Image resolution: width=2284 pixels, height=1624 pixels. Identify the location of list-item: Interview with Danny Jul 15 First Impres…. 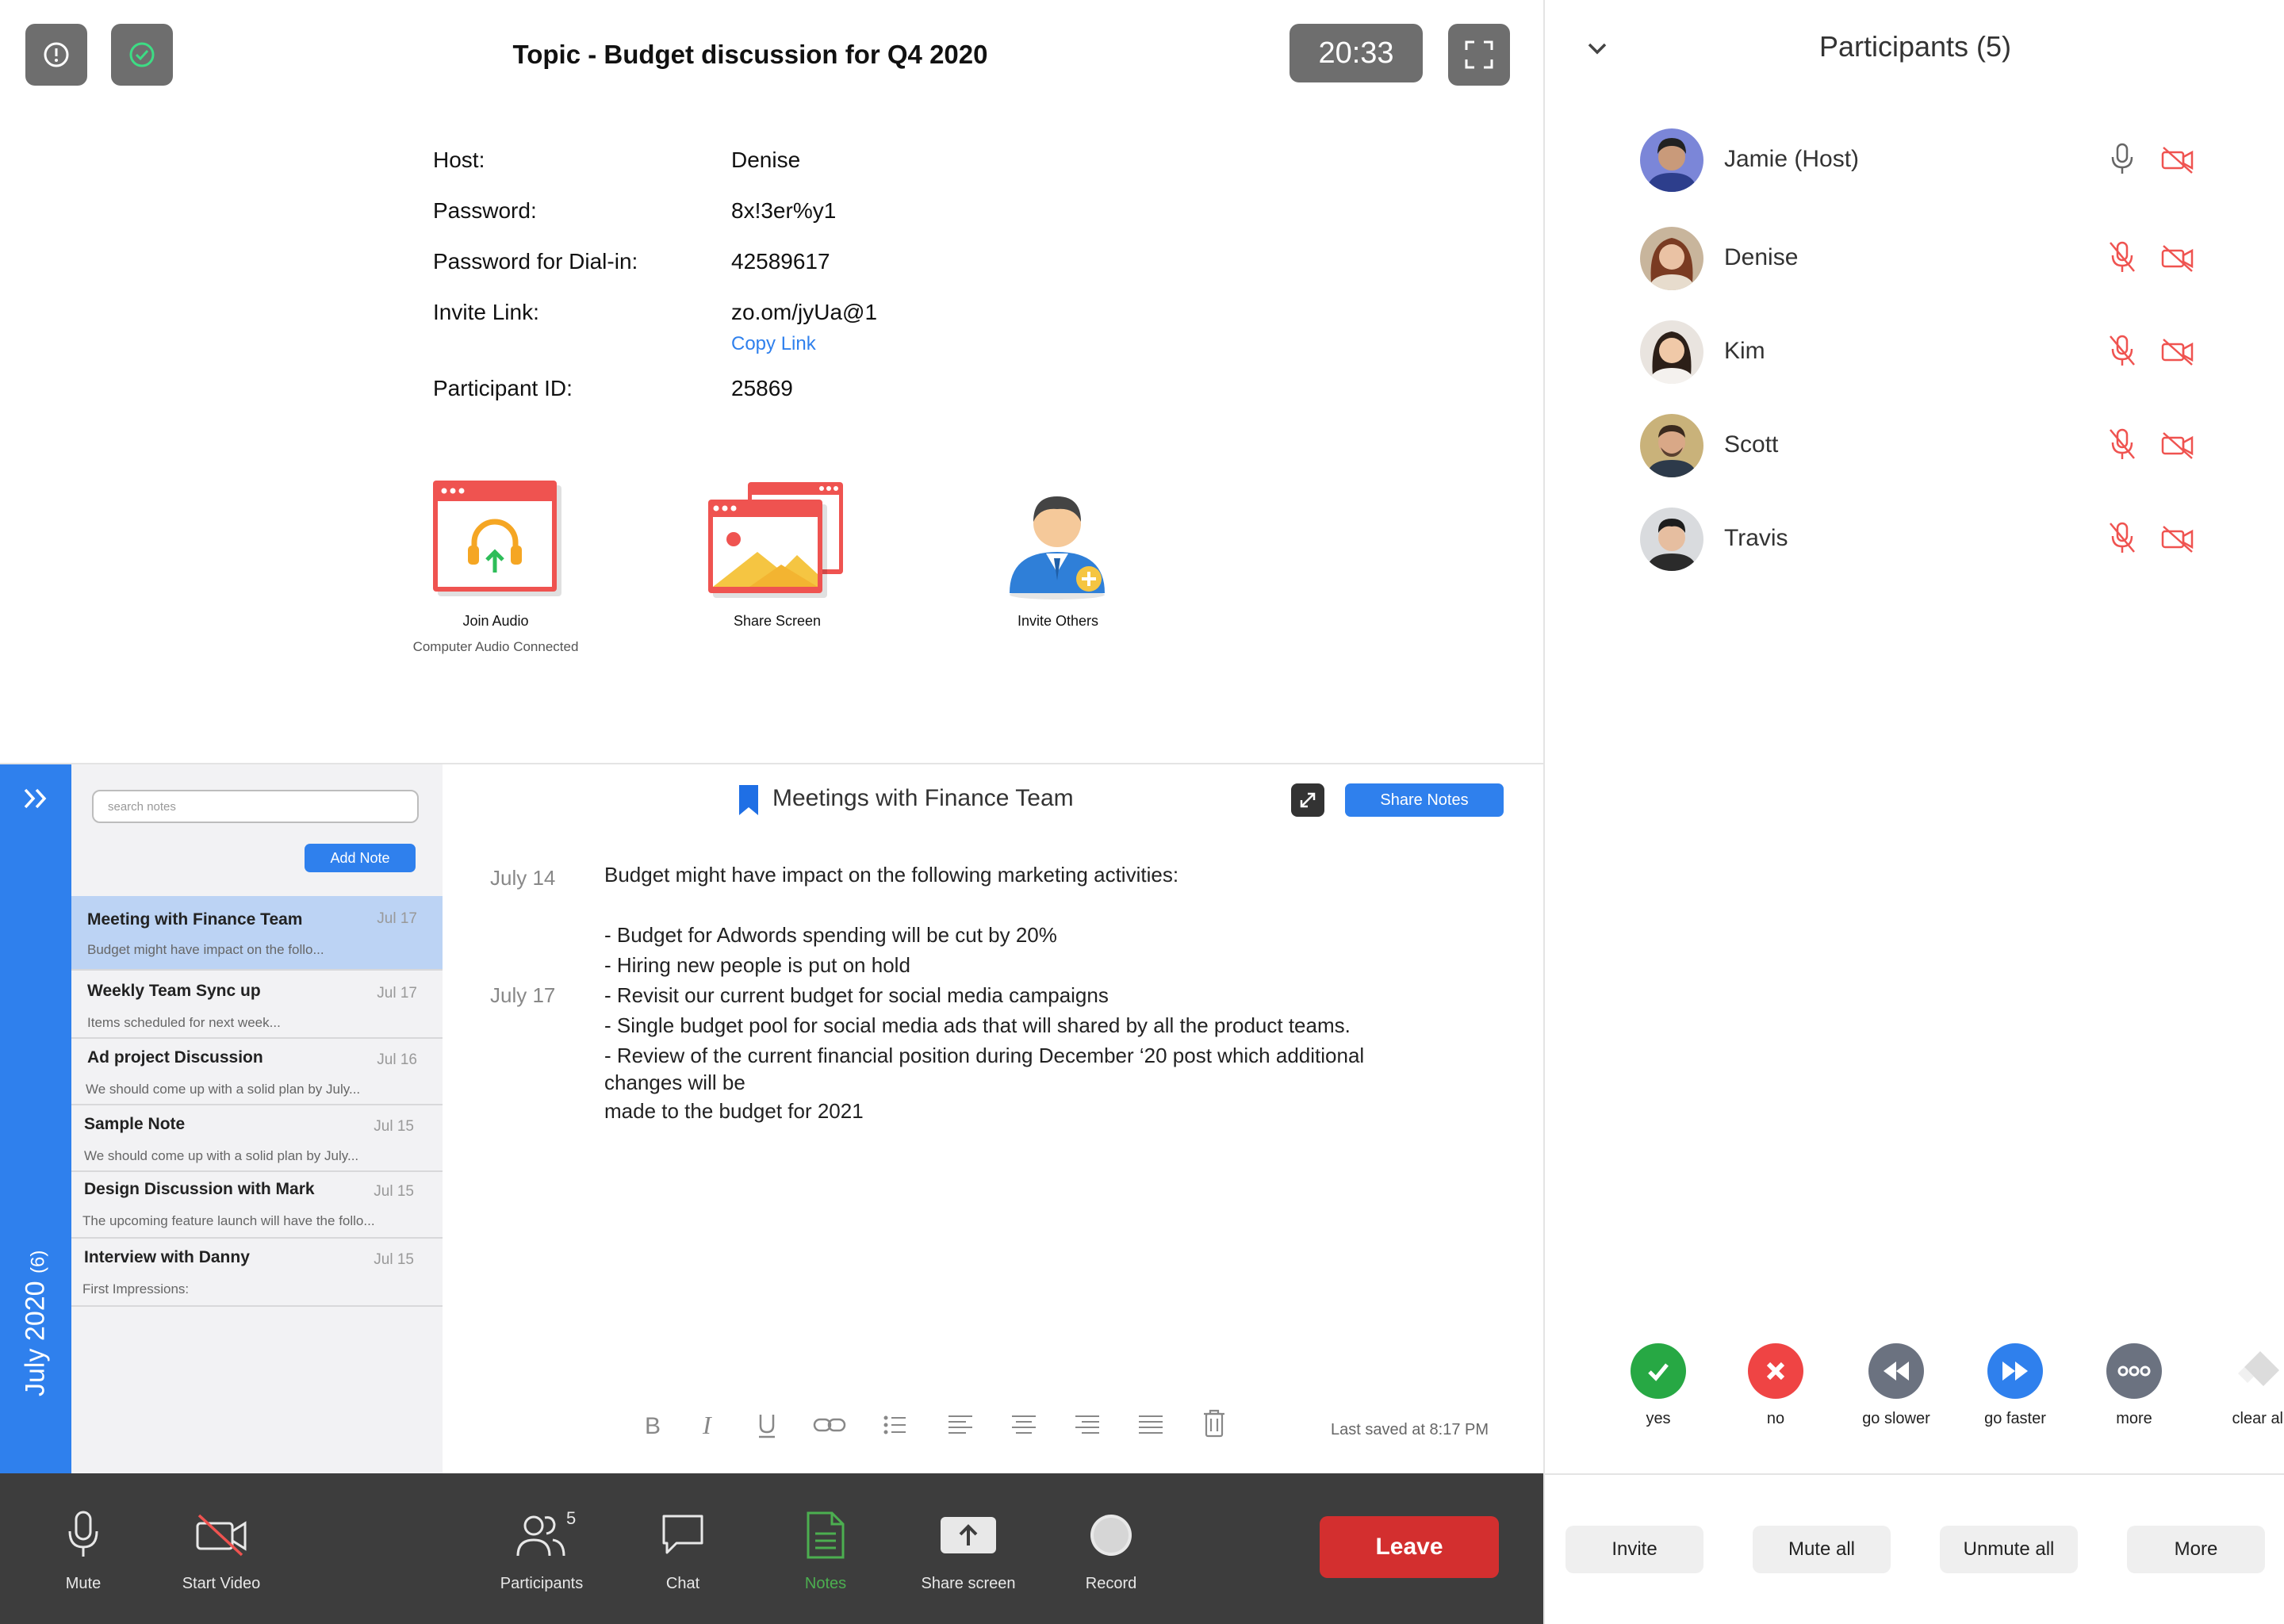
(257, 1273).